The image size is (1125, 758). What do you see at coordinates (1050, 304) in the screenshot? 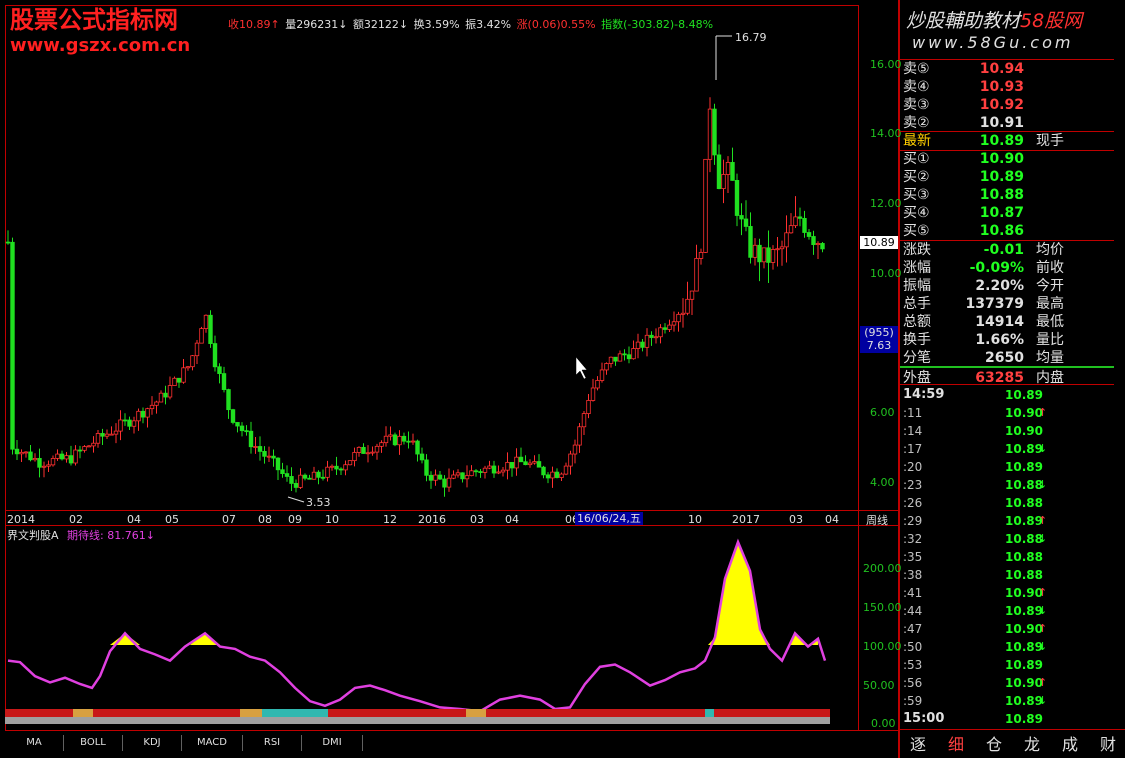
I see `stat-row-label2: 最高` at bounding box center [1050, 304].